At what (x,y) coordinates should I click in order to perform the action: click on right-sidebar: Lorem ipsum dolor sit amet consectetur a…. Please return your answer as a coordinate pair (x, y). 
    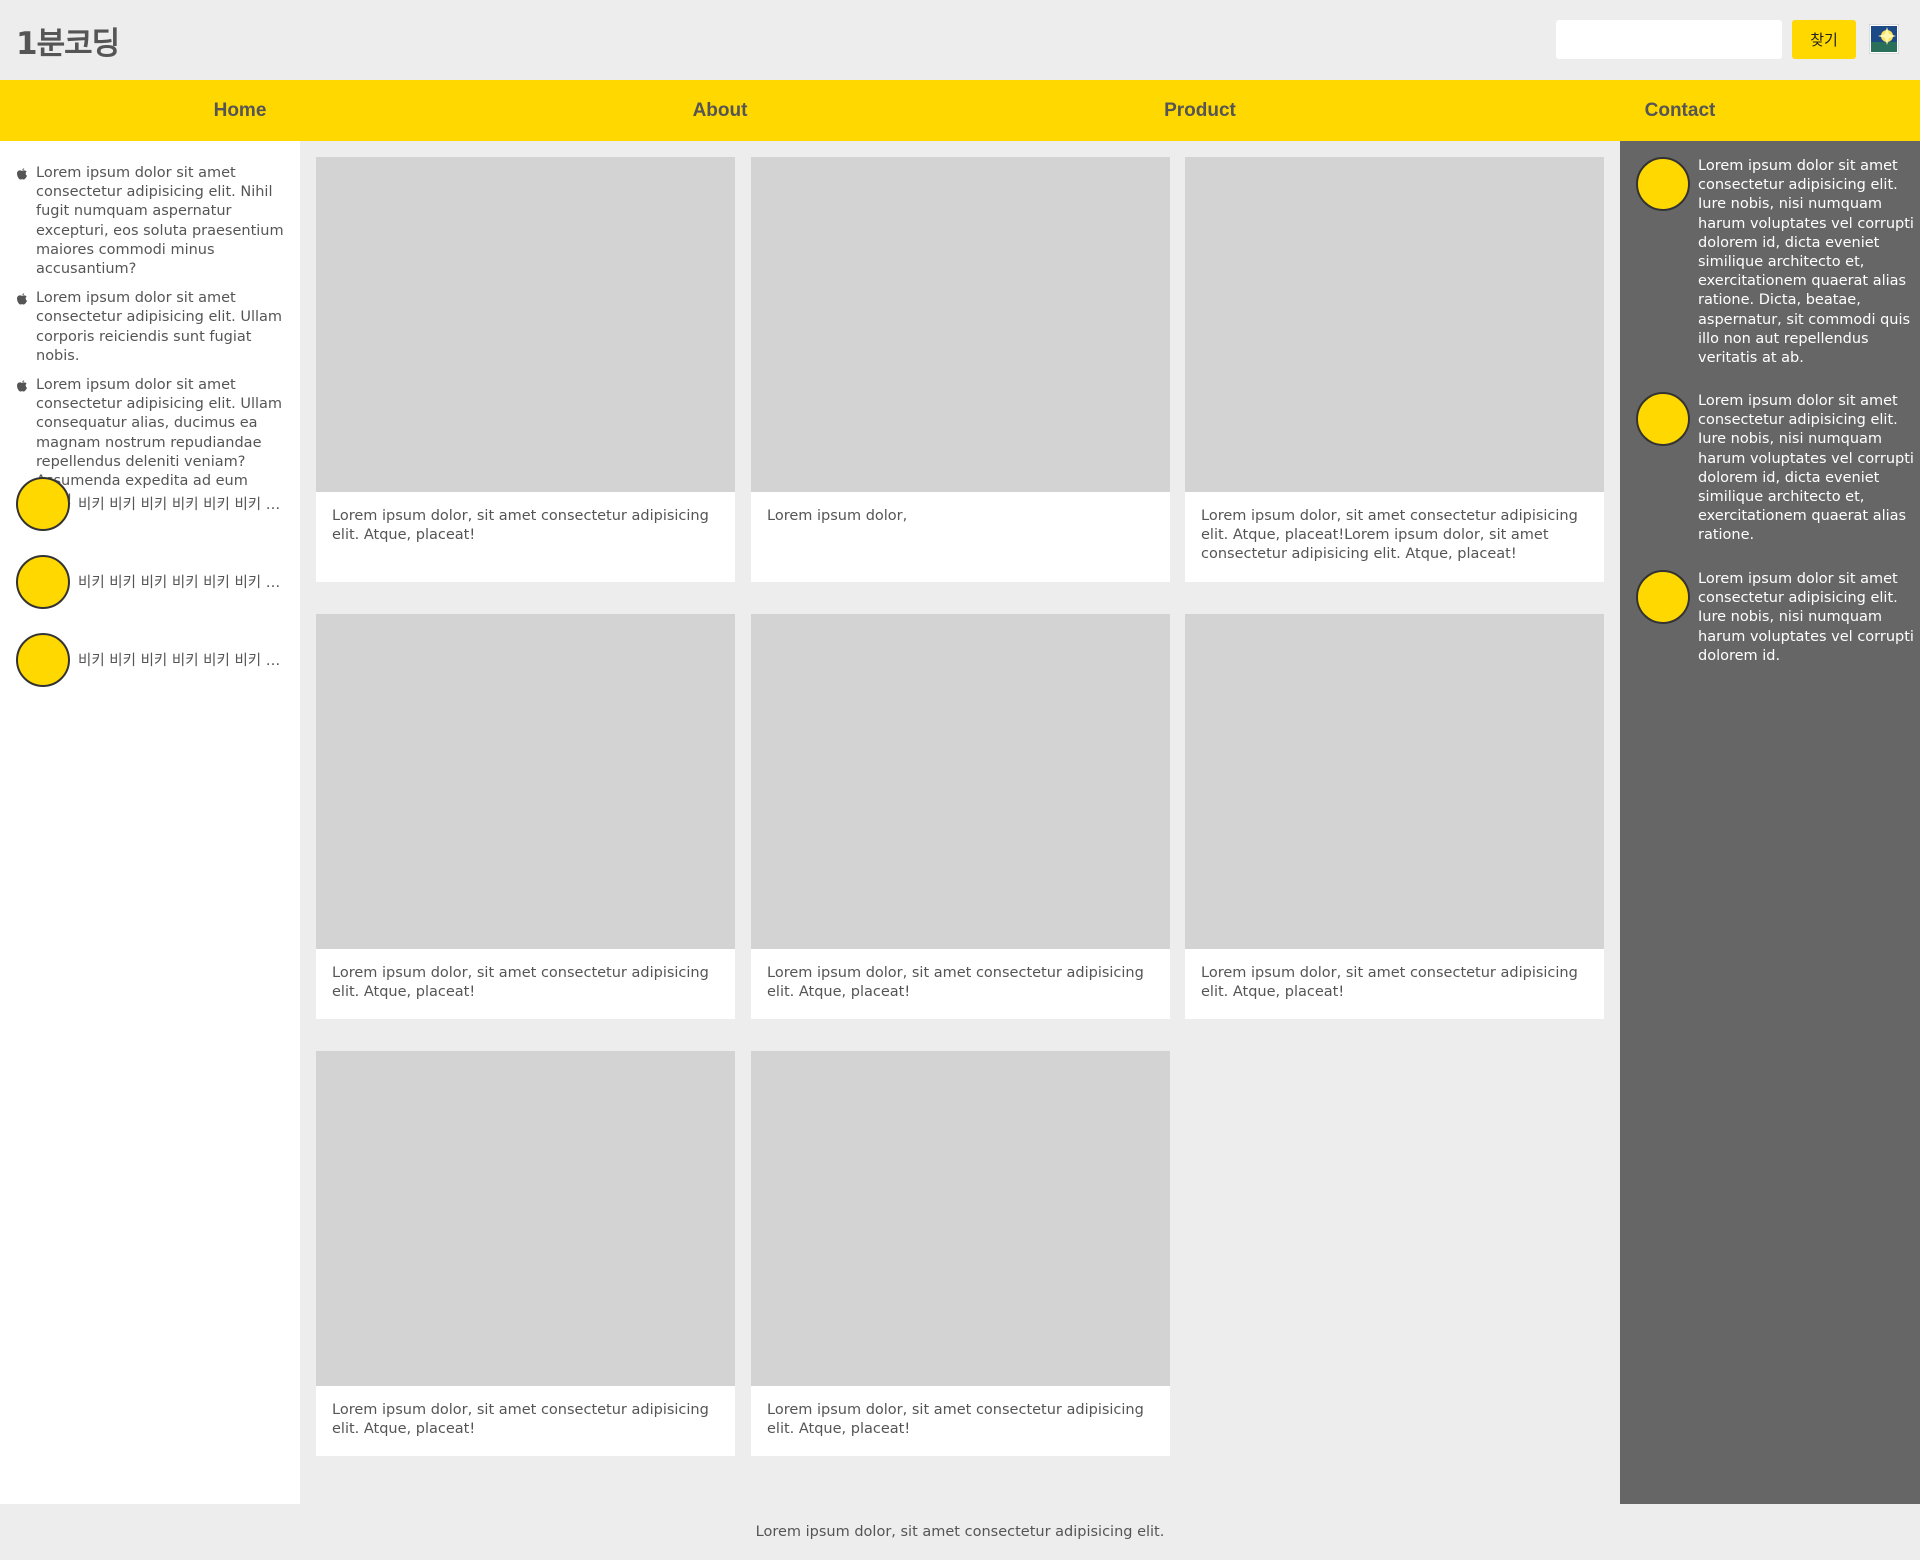
    Looking at the image, I should click on (1770, 822).